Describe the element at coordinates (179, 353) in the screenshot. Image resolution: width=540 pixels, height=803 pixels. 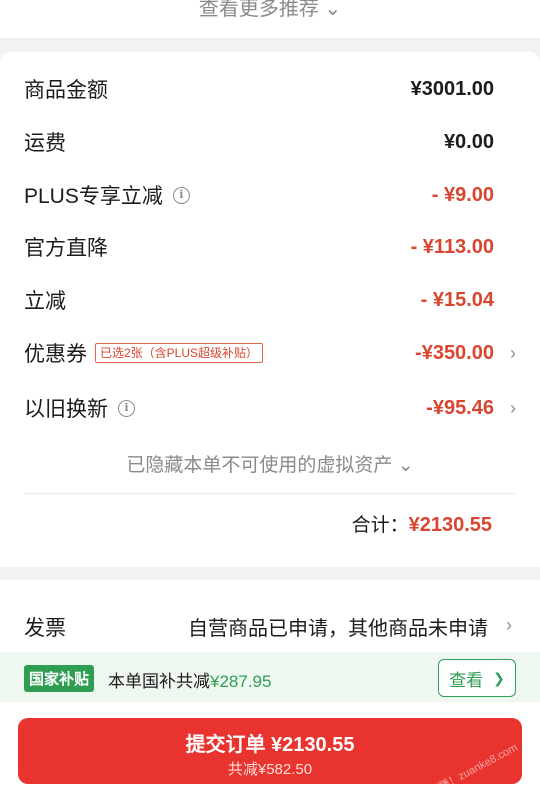
I see `coupon-selected-tag: 已选2张（含PLUS超级补贴）` at that location.